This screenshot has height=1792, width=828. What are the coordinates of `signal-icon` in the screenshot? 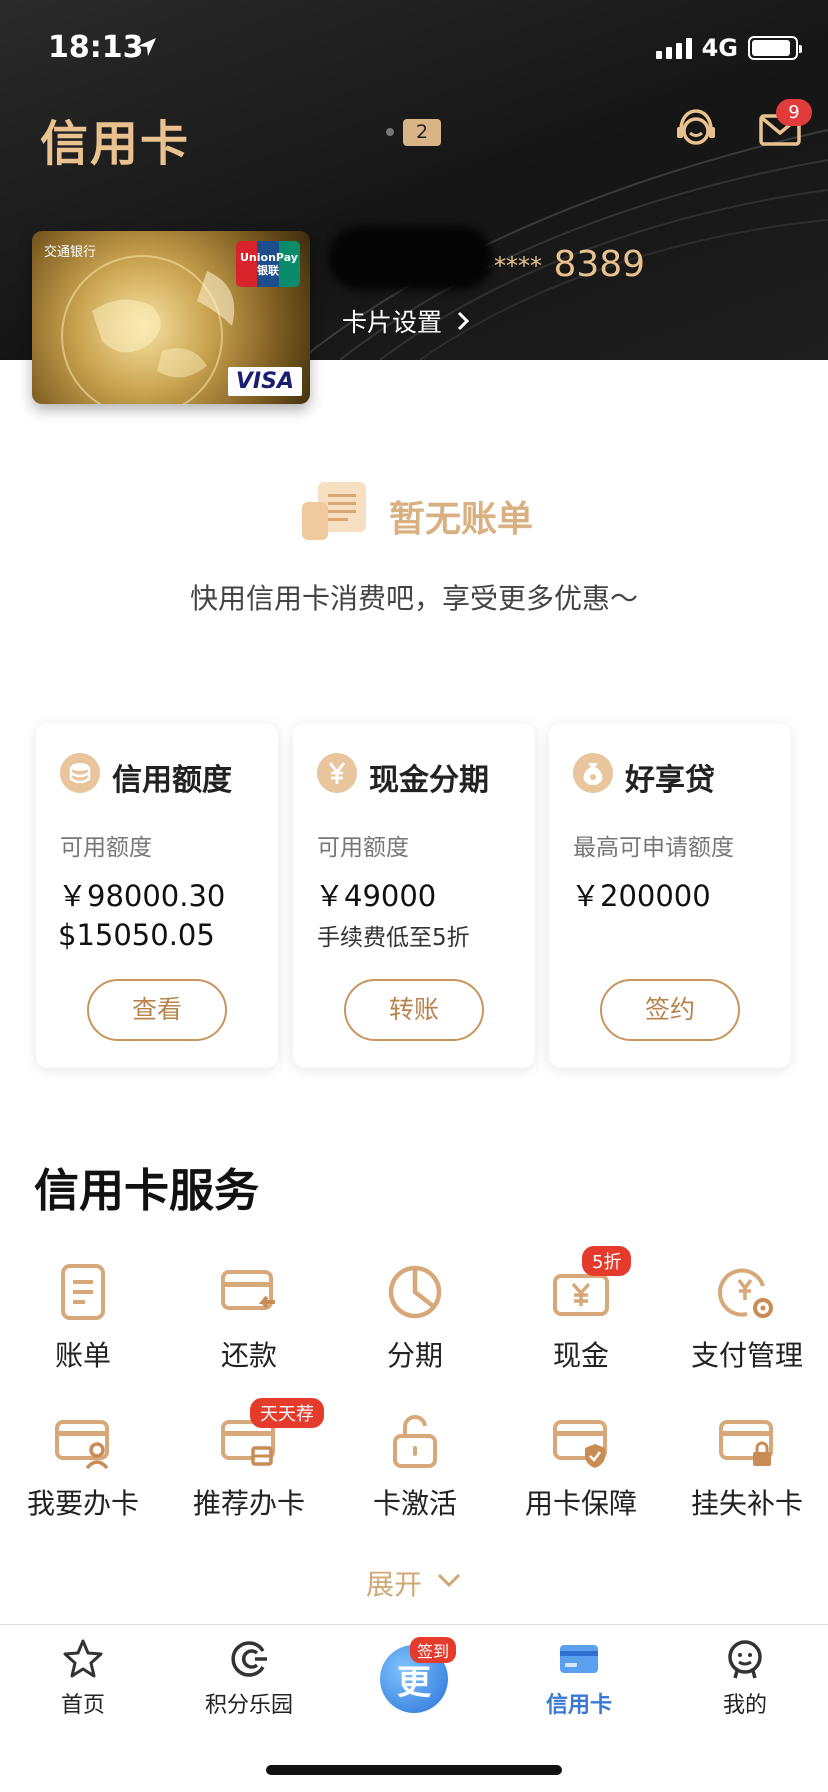 It's located at (673, 48).